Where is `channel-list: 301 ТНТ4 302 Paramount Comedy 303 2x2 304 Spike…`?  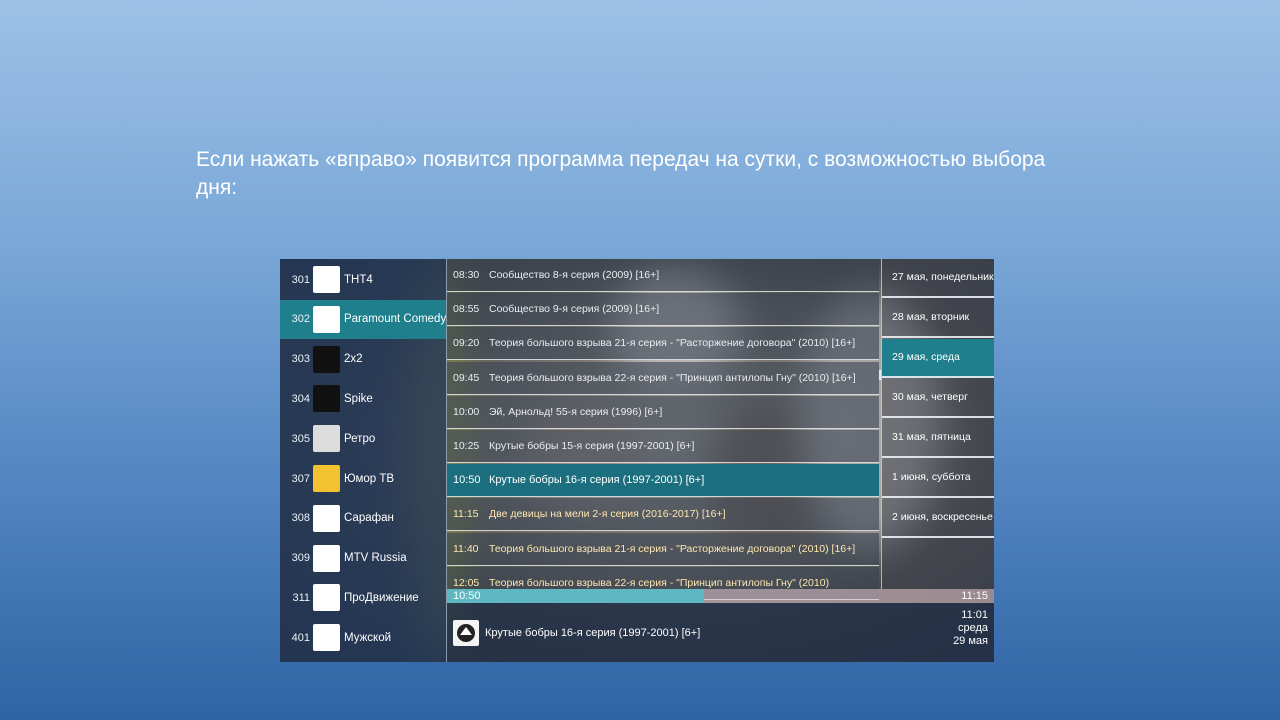
channel-list: 301 ТНТ4 302 Paramount Comedy 303 2x2 304 Spike… is located at coordinates (363, 460).